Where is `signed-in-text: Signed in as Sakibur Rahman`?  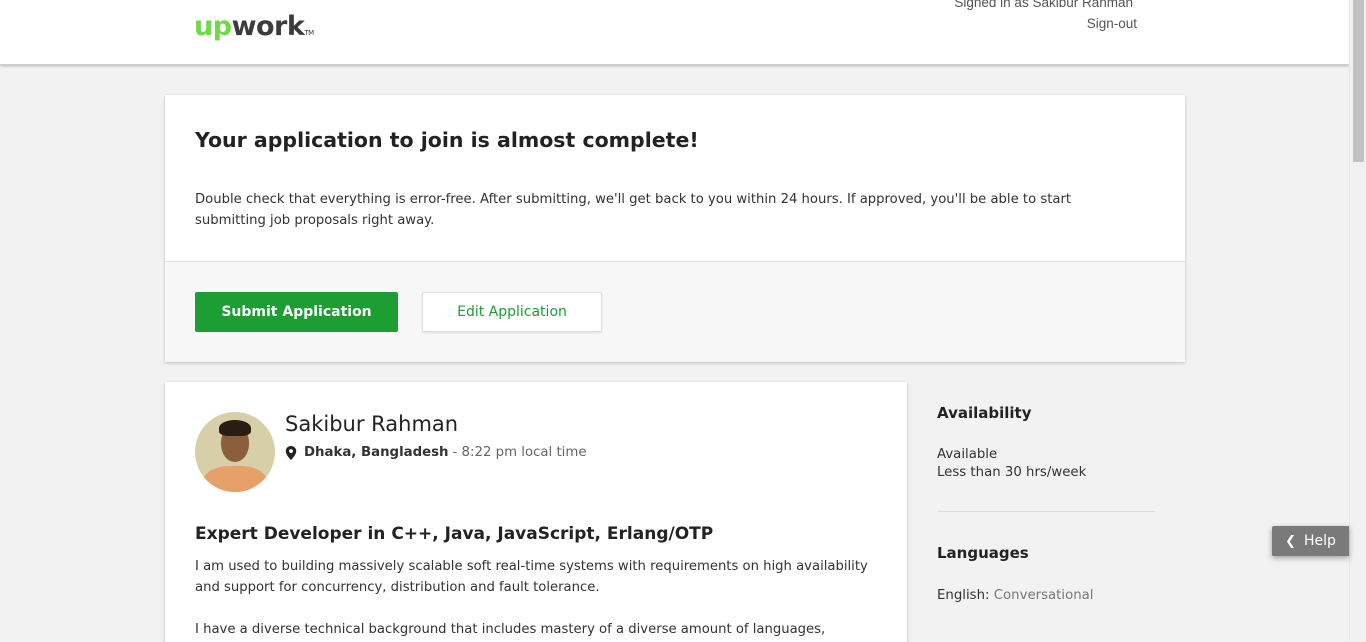 signed-in-text: Signed in as Sakibur Rahman is located at coordinates (1043, 5).